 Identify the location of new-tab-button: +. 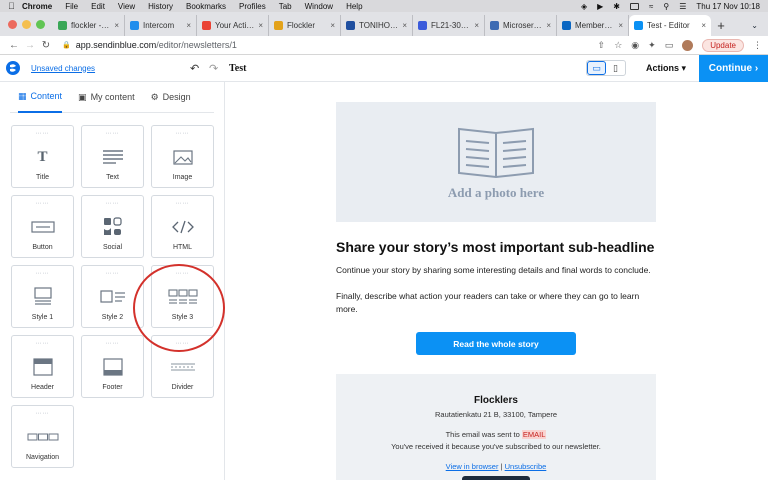
(721, 25).